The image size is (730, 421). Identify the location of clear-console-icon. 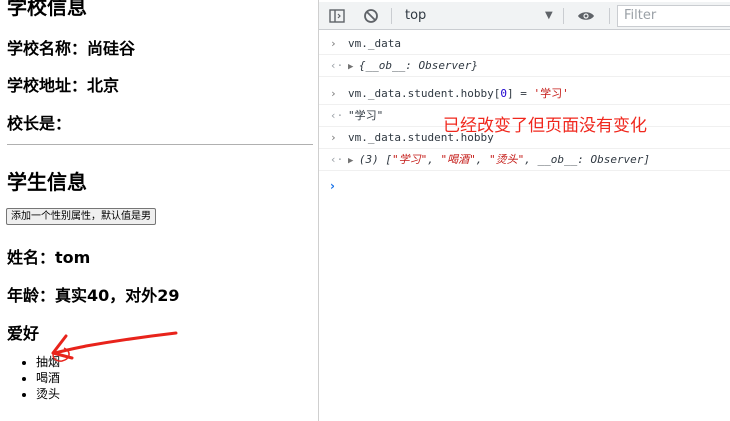
(371, 16).